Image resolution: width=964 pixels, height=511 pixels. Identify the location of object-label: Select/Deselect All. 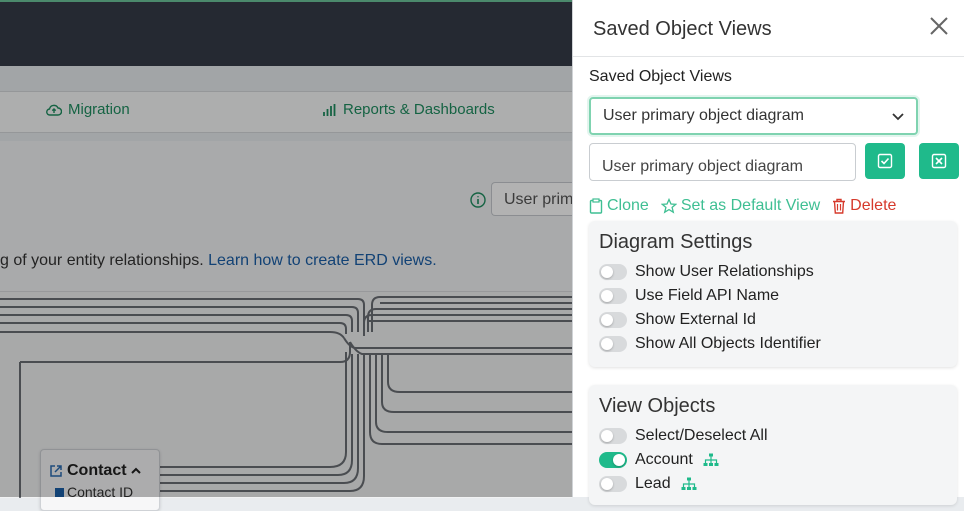
(701, 435).